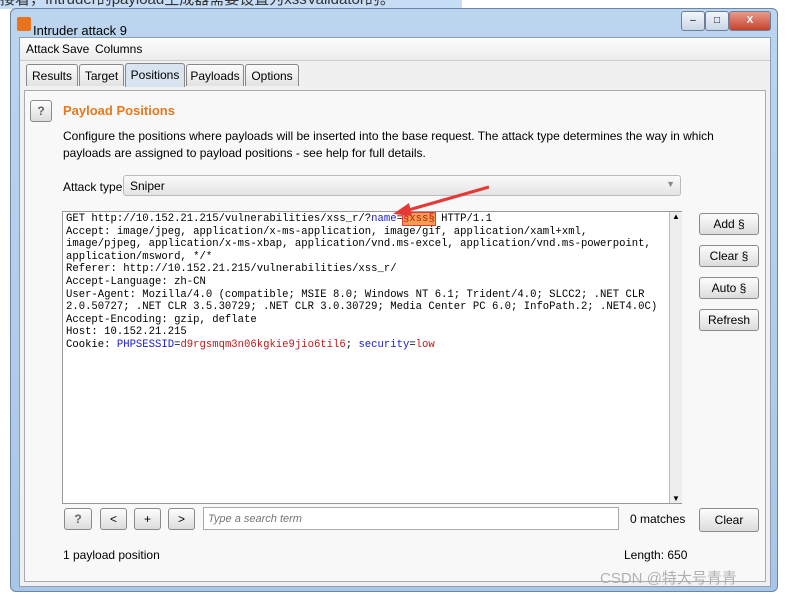 This screenshot has height=596, width=787. What do you see at coordinates (78, 519) in the screenshot?
I see `search-help-button: ?` at bounding box center [78, 519].